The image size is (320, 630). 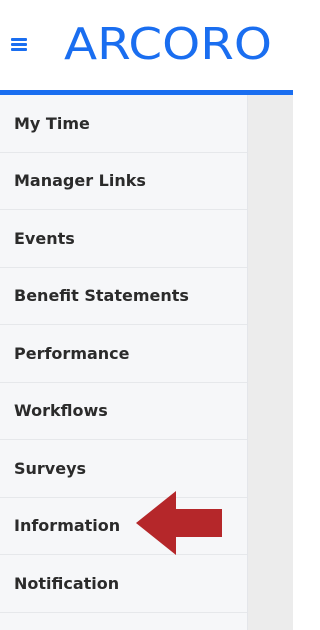 What do you see at coordinates (67, 583) in the screenshot?
I see `sidebar-item-label: Notification` at bounding box center [67, 583].